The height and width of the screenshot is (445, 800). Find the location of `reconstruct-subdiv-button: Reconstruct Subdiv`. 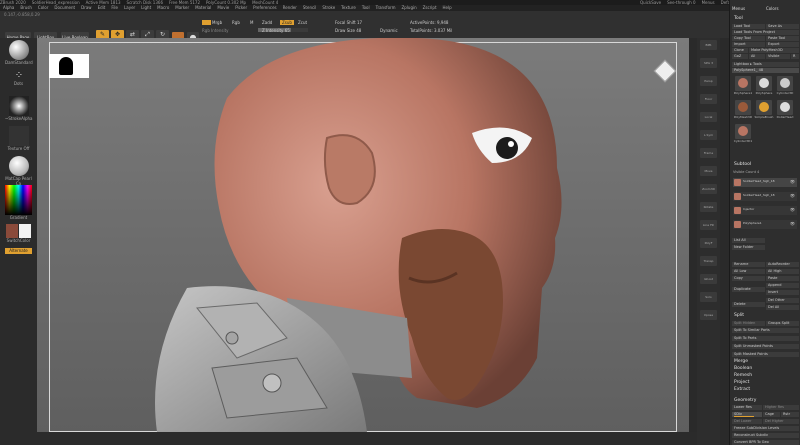

reconstruct-subdiv-button: Reconstruct Subdiv is located at coordinates (765, 435).